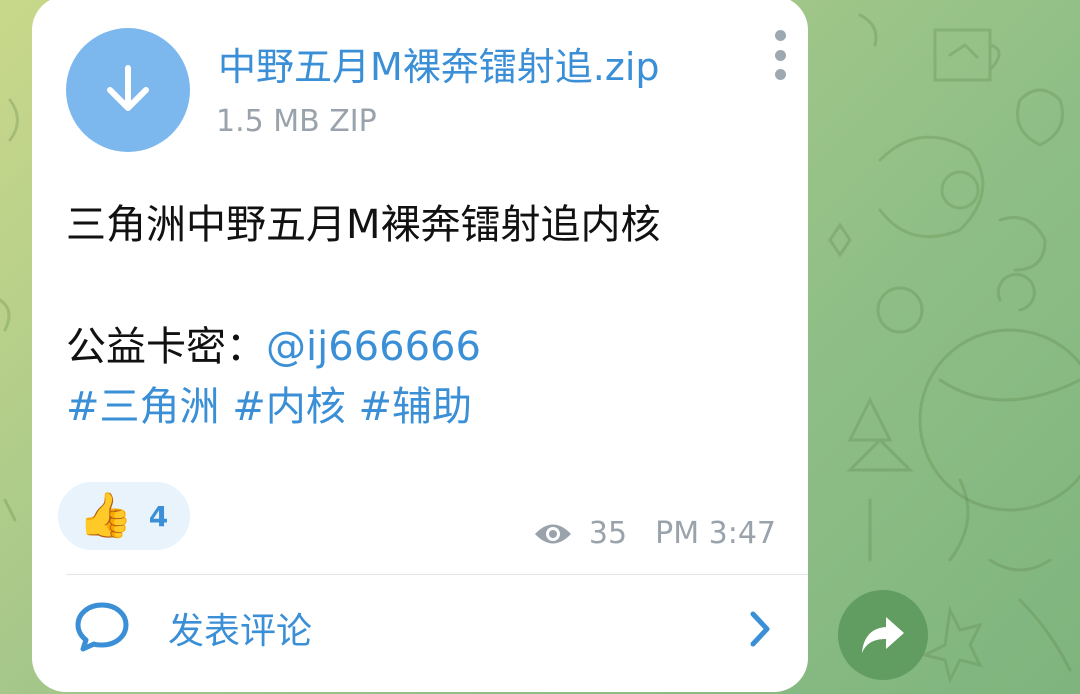  I want to click on thumbs-up-icon: 👍, so click(105, 515).